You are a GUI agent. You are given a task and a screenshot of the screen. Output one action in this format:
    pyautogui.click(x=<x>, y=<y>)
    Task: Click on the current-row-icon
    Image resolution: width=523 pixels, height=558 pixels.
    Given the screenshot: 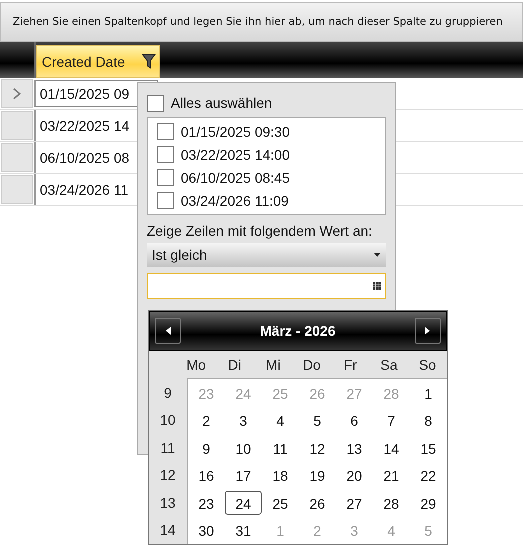 What is the action you would take?
    pyautogui.click(x=17, y=94)
    